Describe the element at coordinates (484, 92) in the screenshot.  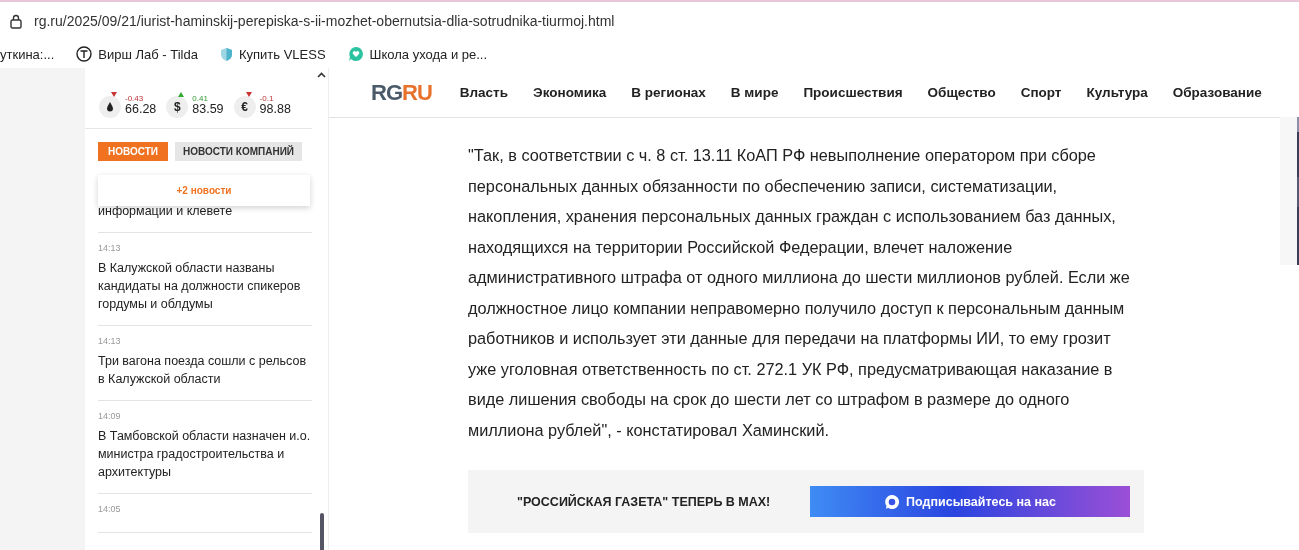
I see `nav-link: Власть` at that location.